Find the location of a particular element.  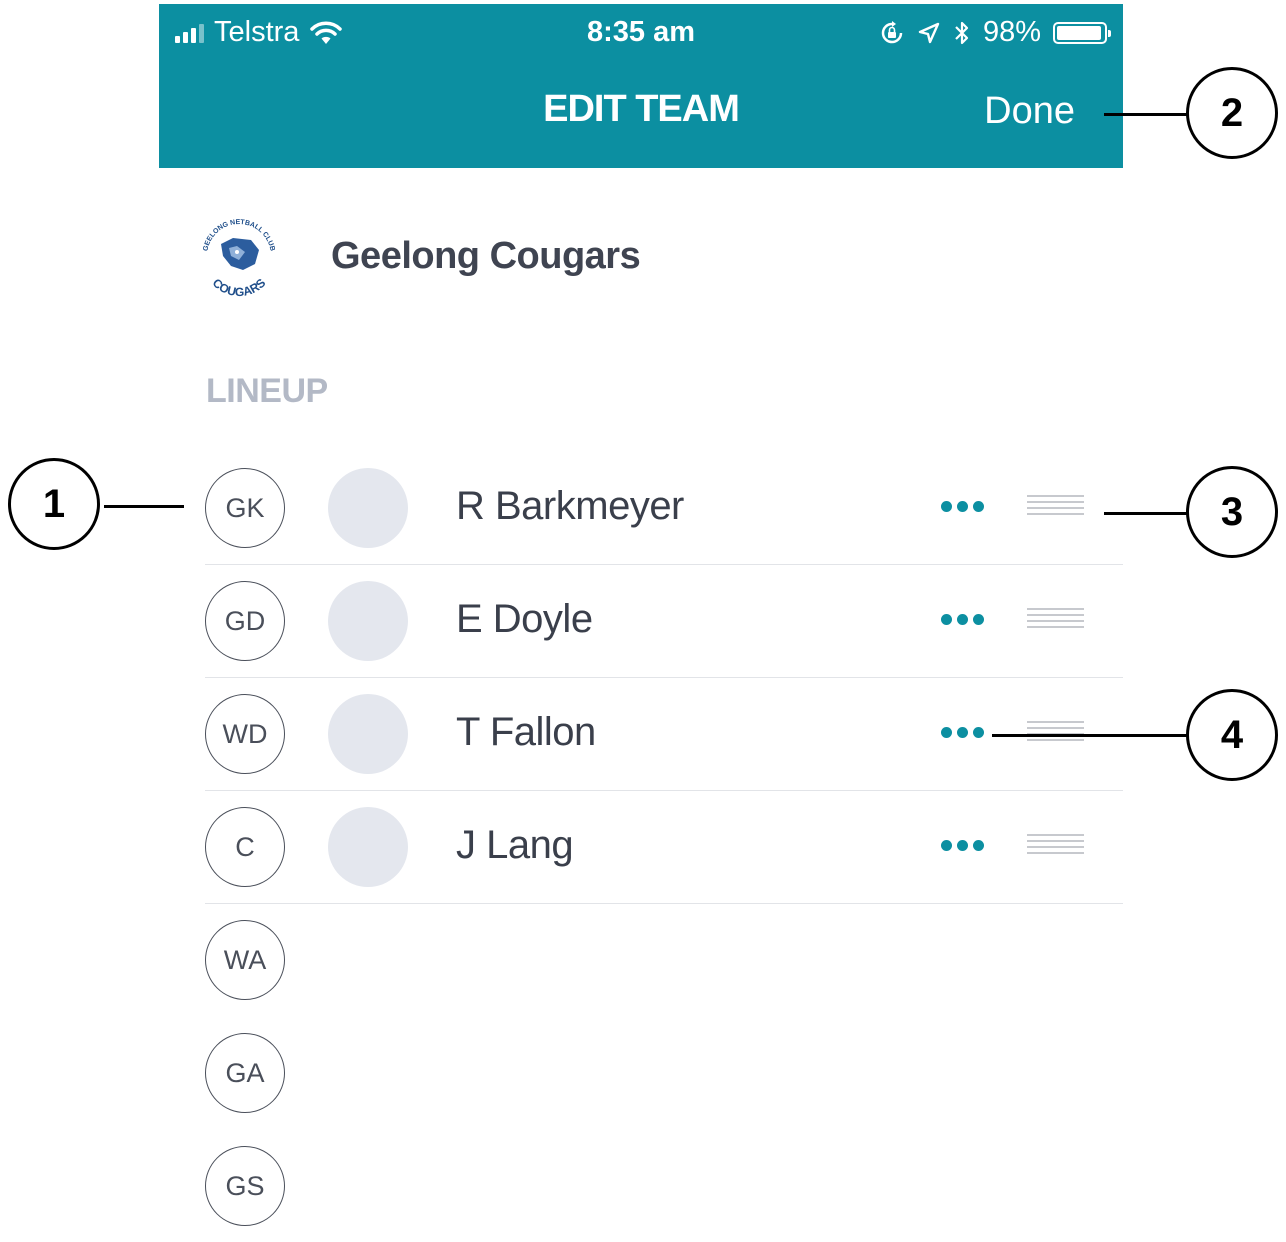

callout-2-line is located at coordinates (1146, 114).